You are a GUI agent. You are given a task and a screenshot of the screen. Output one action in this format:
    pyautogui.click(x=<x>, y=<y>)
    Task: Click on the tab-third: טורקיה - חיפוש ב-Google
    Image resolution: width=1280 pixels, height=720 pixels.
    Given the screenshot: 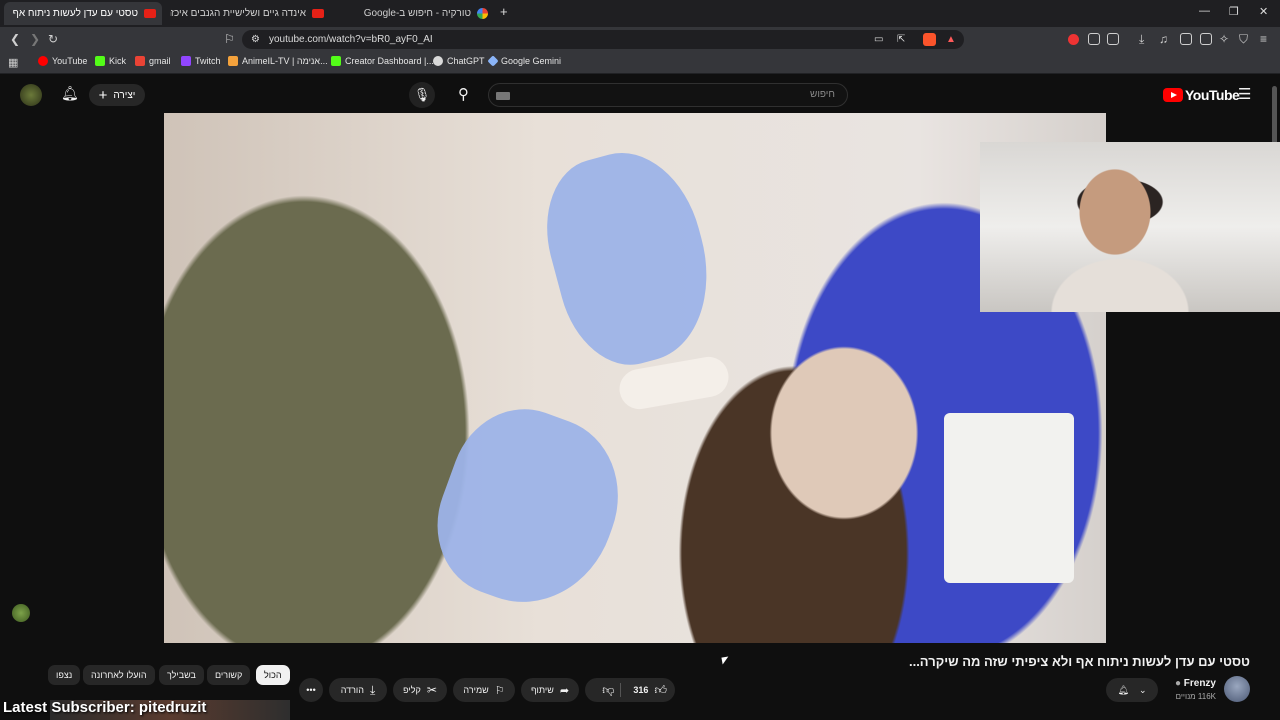 What is the action you would take?
    pyautogui.click(x=414, y=13)
    